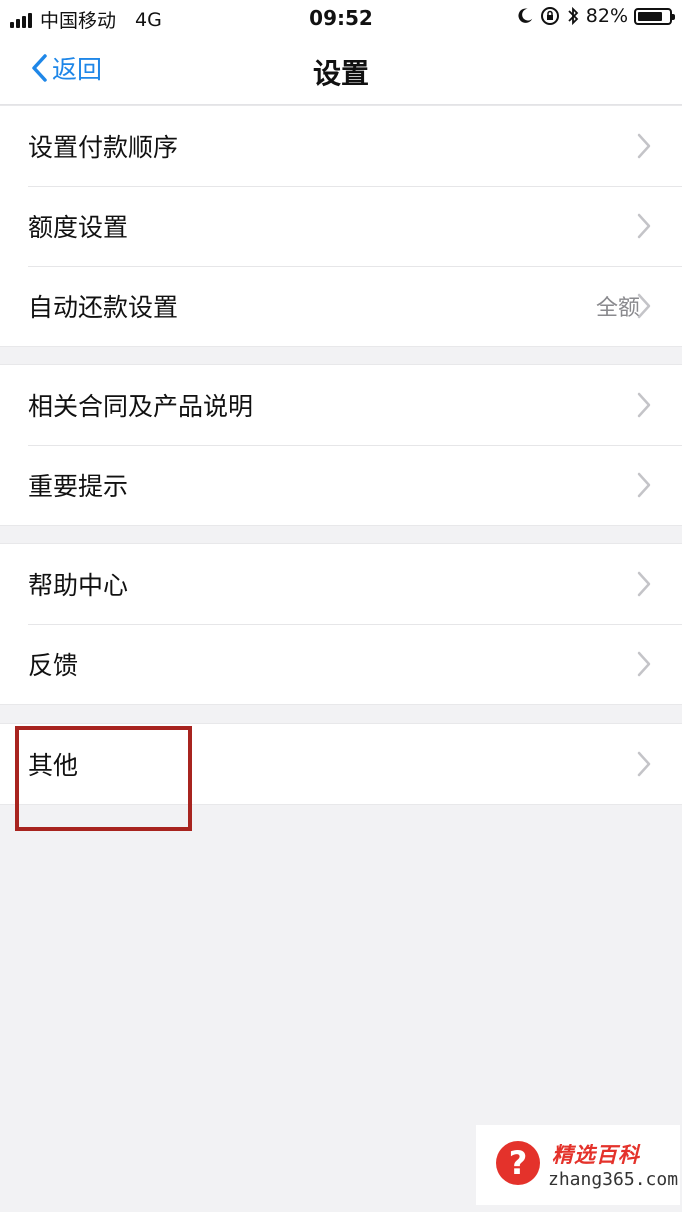 This screenshot has height=1212, width=682. What do you see at coordinates (341, 306) in the screenshot?
I see `settings-row-auto-repay: 自动还款设置 全额` at bounding box center [341, 306].